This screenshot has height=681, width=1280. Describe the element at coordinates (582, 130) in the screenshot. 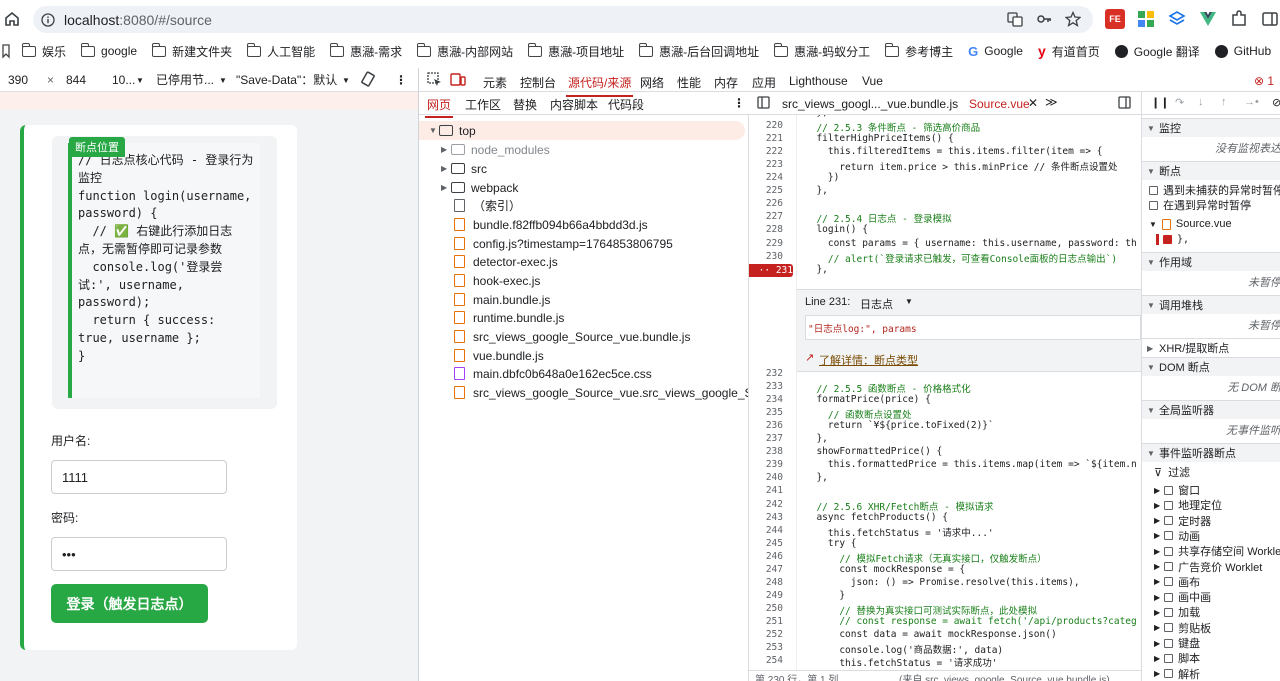

I see `tree-item-top: ▼ top` at that location.